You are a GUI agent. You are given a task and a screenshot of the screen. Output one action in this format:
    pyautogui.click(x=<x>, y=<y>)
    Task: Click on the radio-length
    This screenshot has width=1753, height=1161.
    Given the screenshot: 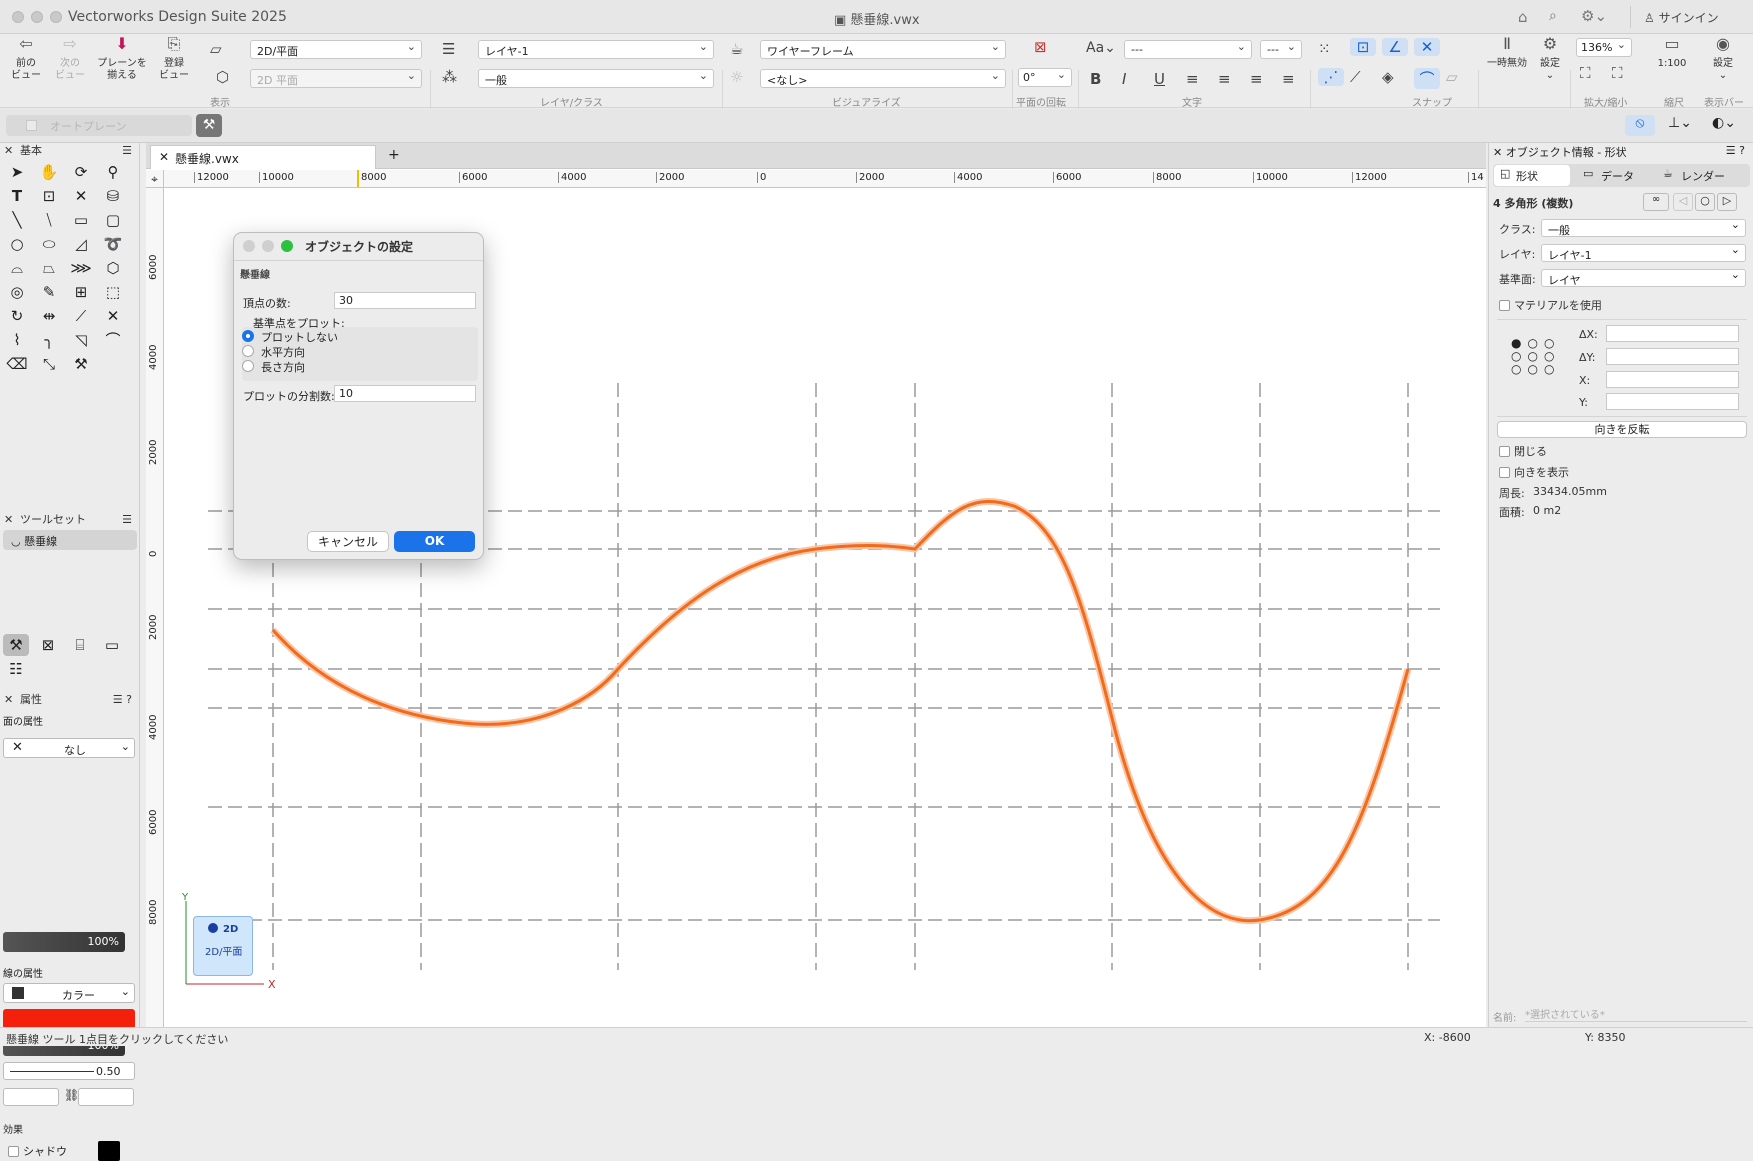 What is the action you would take?
    pyautogui.click(x=248, y=366)
    